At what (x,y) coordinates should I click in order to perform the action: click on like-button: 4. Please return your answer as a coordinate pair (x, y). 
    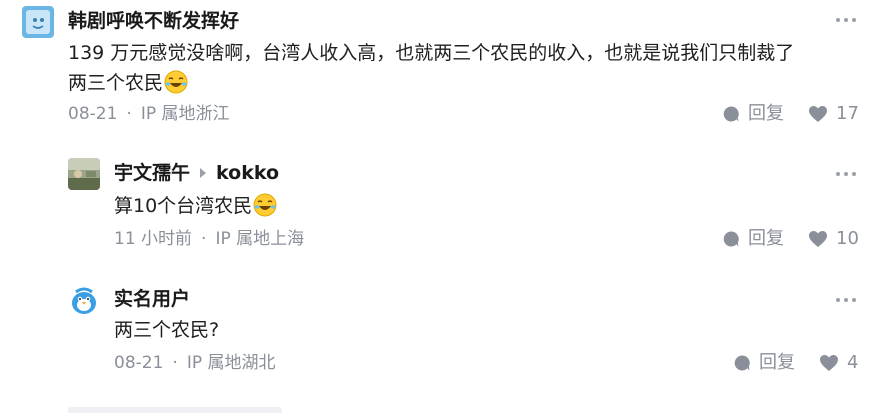
    Looking at the image, I should click on (838, 363).